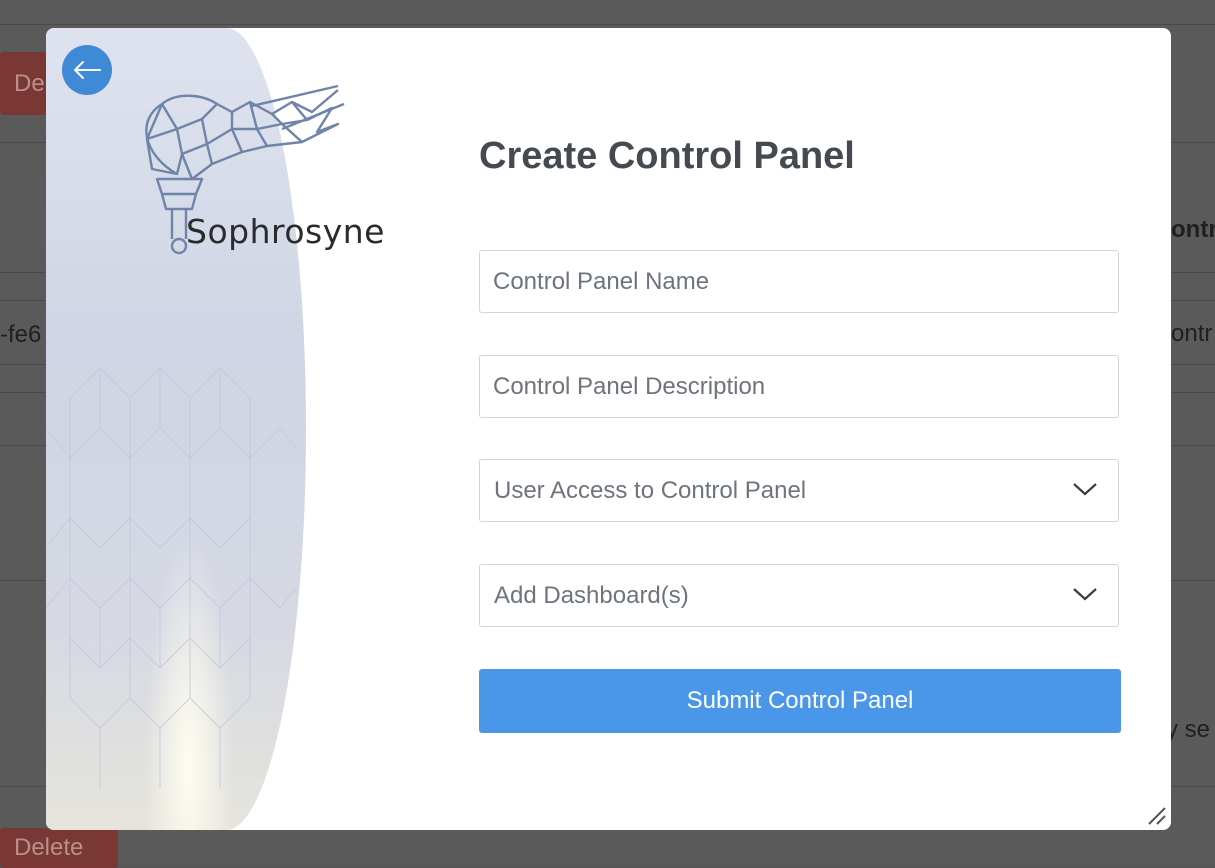  I want to click on logo-text: Sophrosyne, so click(285, 231).